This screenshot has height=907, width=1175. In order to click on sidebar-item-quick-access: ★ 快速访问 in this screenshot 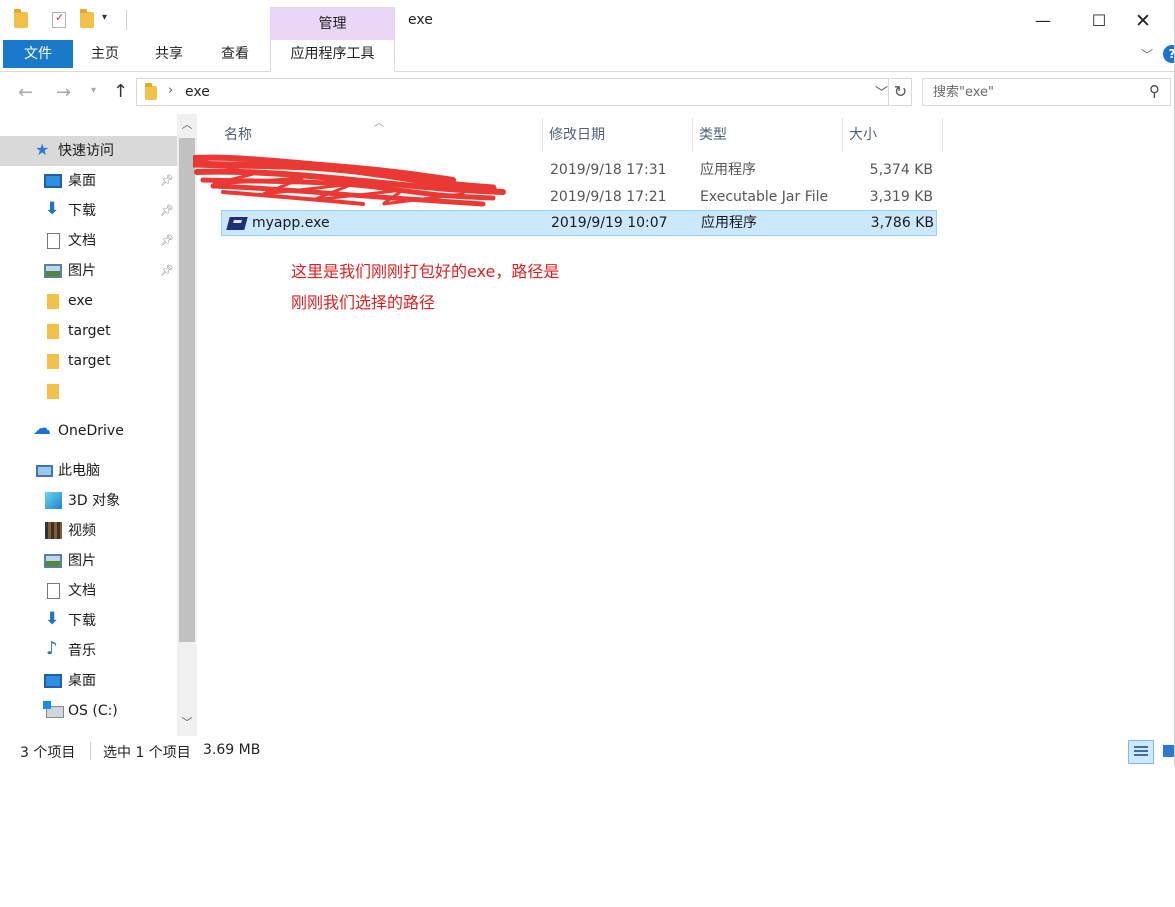, I will do `click(88, 151)`.